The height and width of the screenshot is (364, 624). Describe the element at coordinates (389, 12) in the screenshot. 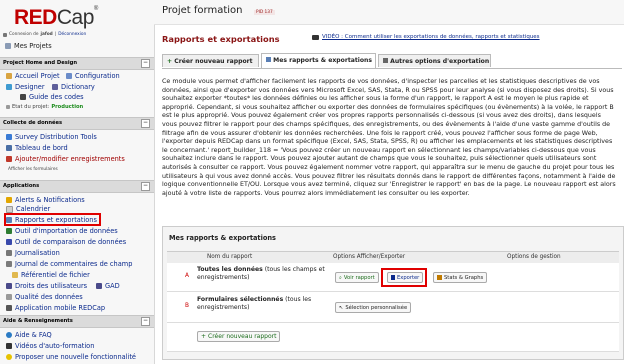

I see `project-header: Projet formation PID 137` at that location.